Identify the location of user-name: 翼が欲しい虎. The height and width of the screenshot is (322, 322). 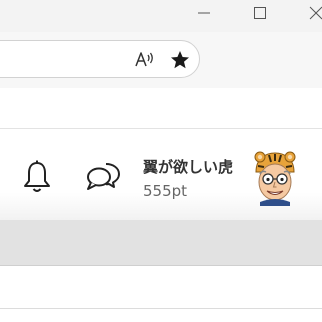
(188, 166).